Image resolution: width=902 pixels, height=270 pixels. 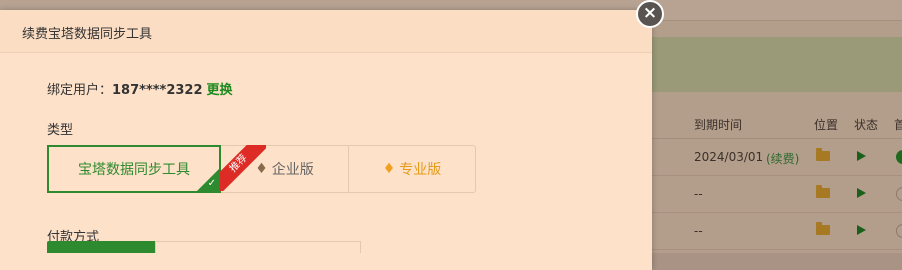 I want to click on bound-user-row: 绑定用户：187****2322 更换, so click(x=140, y=88).